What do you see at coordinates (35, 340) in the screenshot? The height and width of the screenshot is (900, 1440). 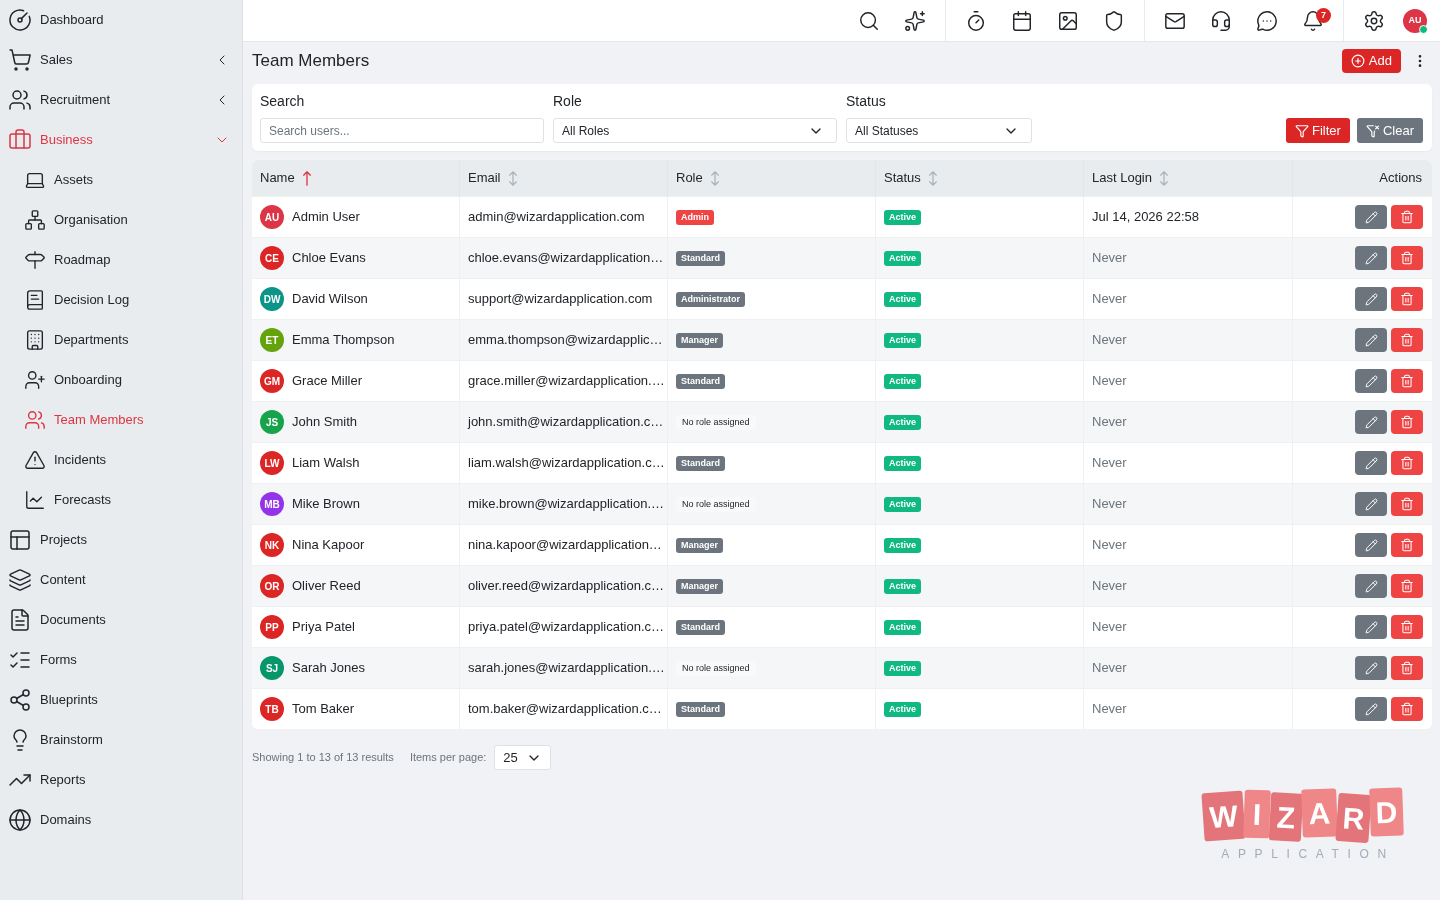 I see `building-icon` at bounding box center [35, 340].